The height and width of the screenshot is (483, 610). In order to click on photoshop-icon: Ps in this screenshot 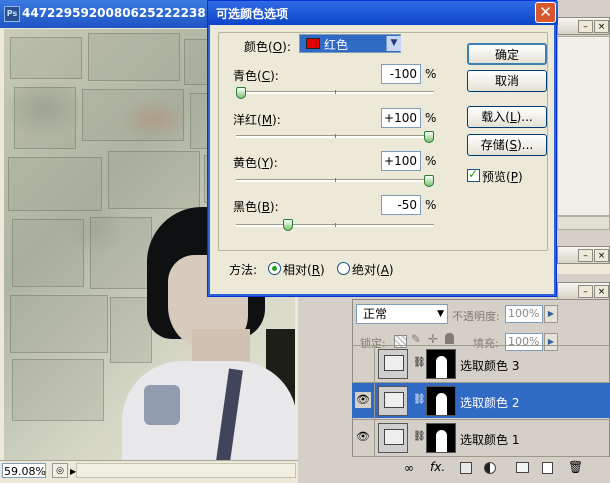, I will do `click(12, 14)`.